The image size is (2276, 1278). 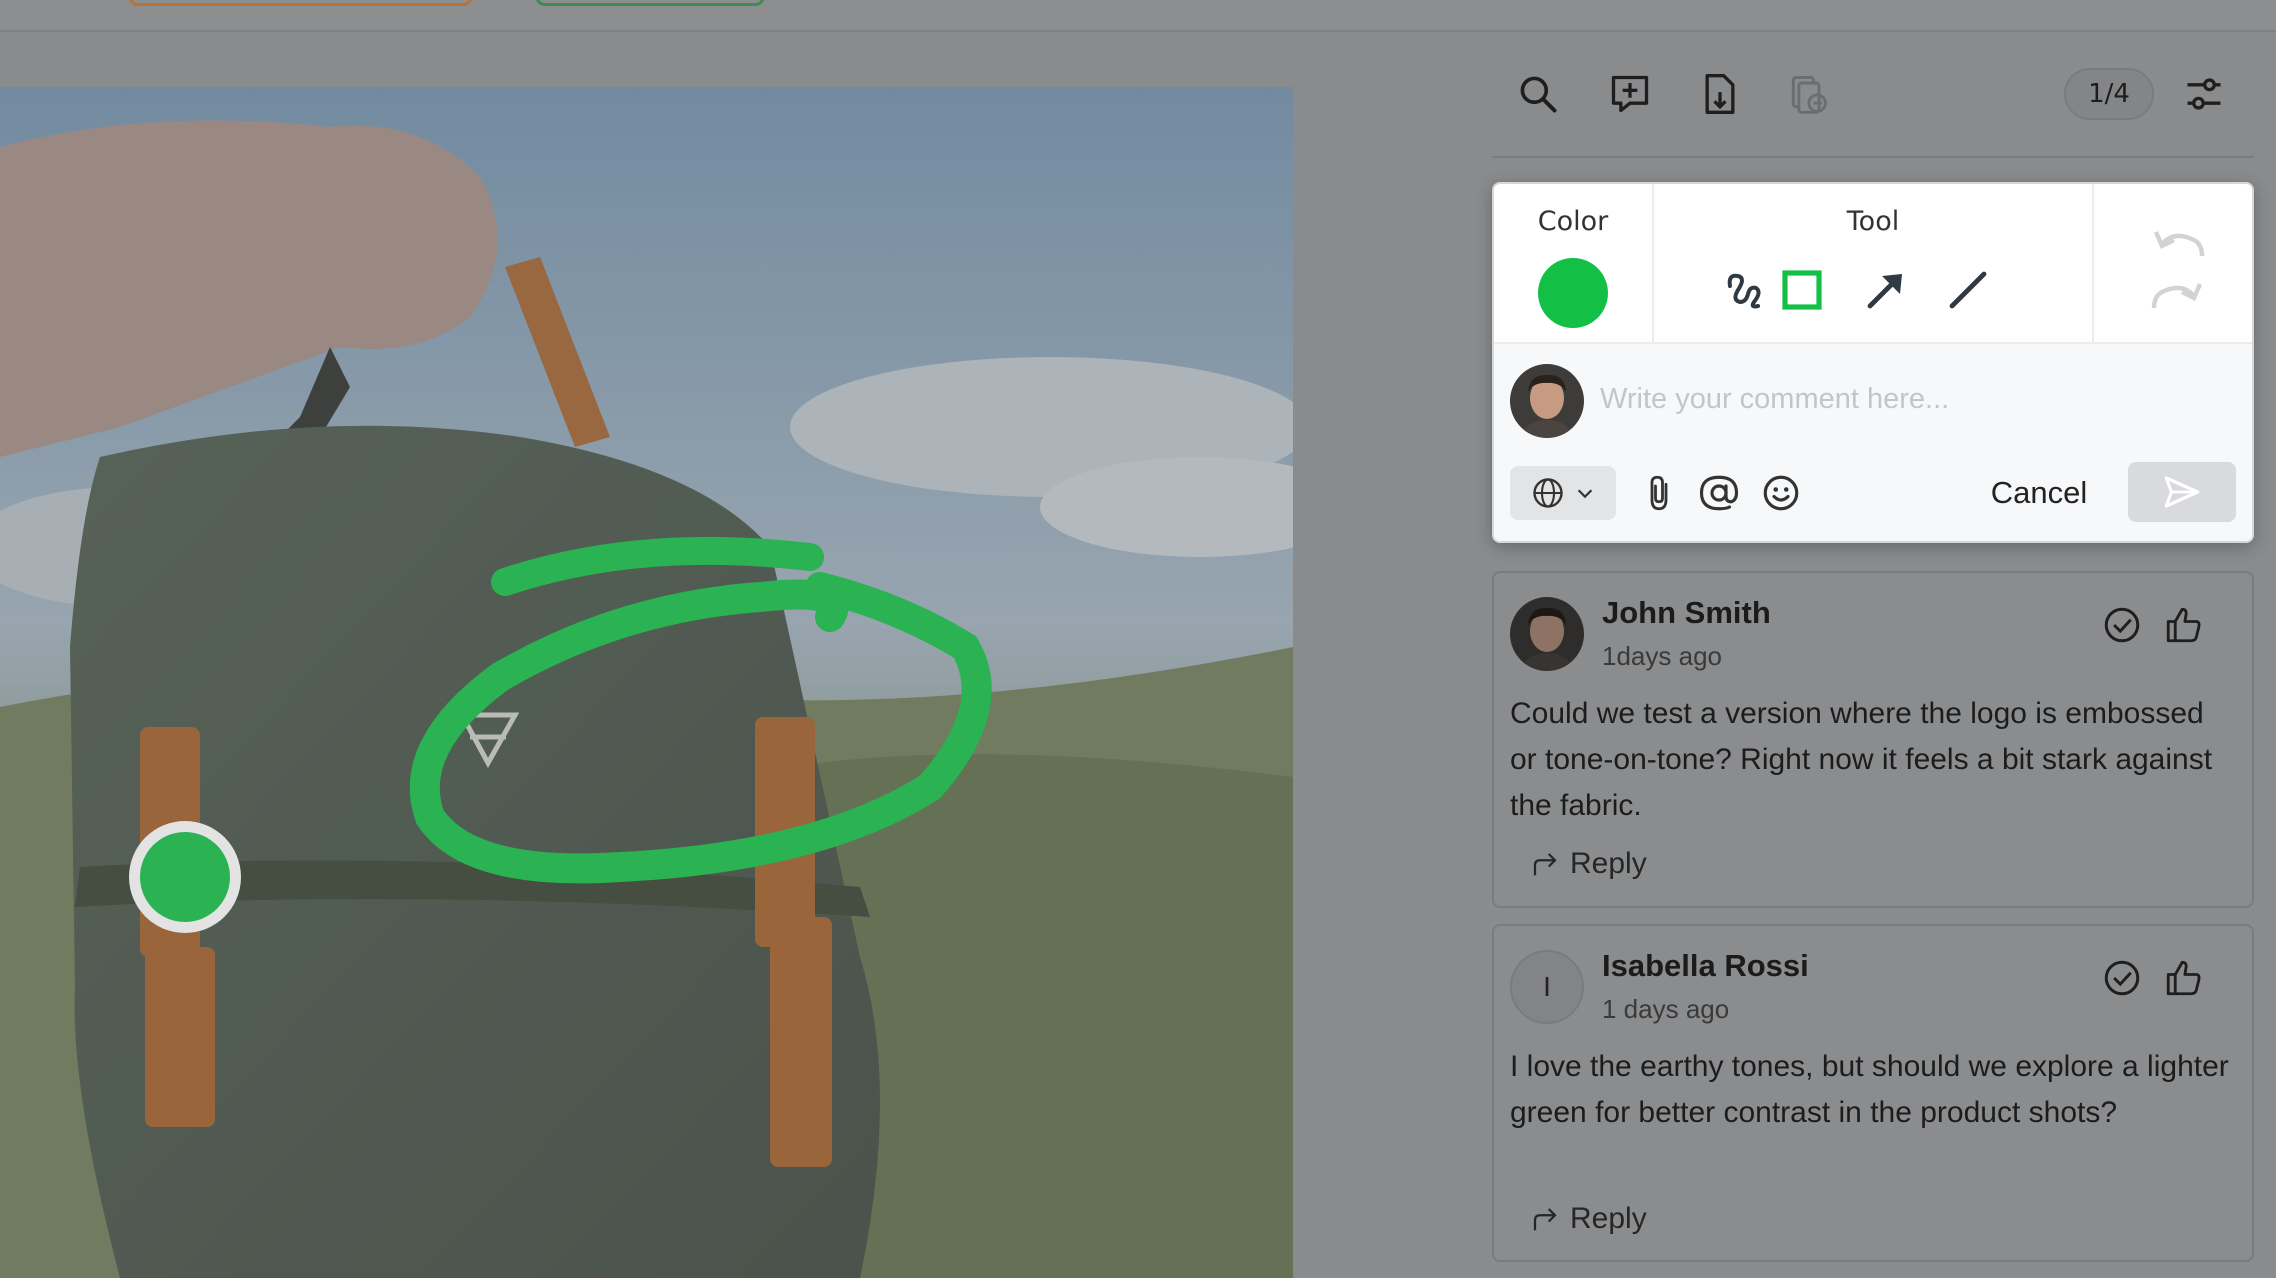 What do you see at coordinates (1548, 493) in the screenshot?
I see `globe-icon` at bounding box center [1548, 493].